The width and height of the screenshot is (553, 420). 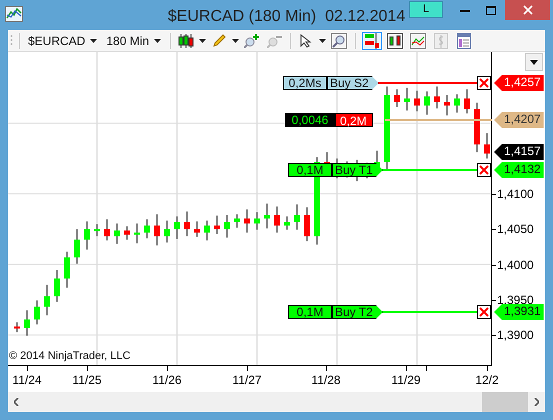 I want to click on interval-dropdown: 180 Min, so click(x=134, y=41).